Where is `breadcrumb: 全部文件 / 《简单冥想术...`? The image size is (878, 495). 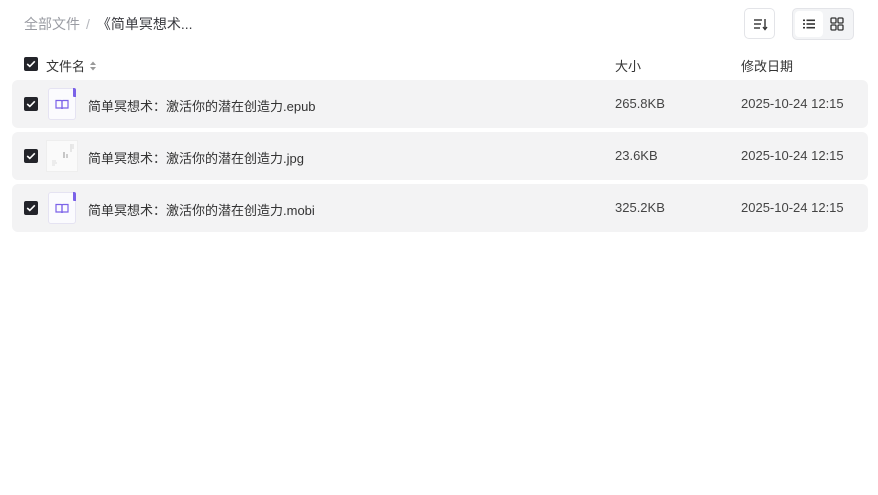 breadcrumb: 全部文件 / 《简单冥想术... is located at coordinates (108, 24).